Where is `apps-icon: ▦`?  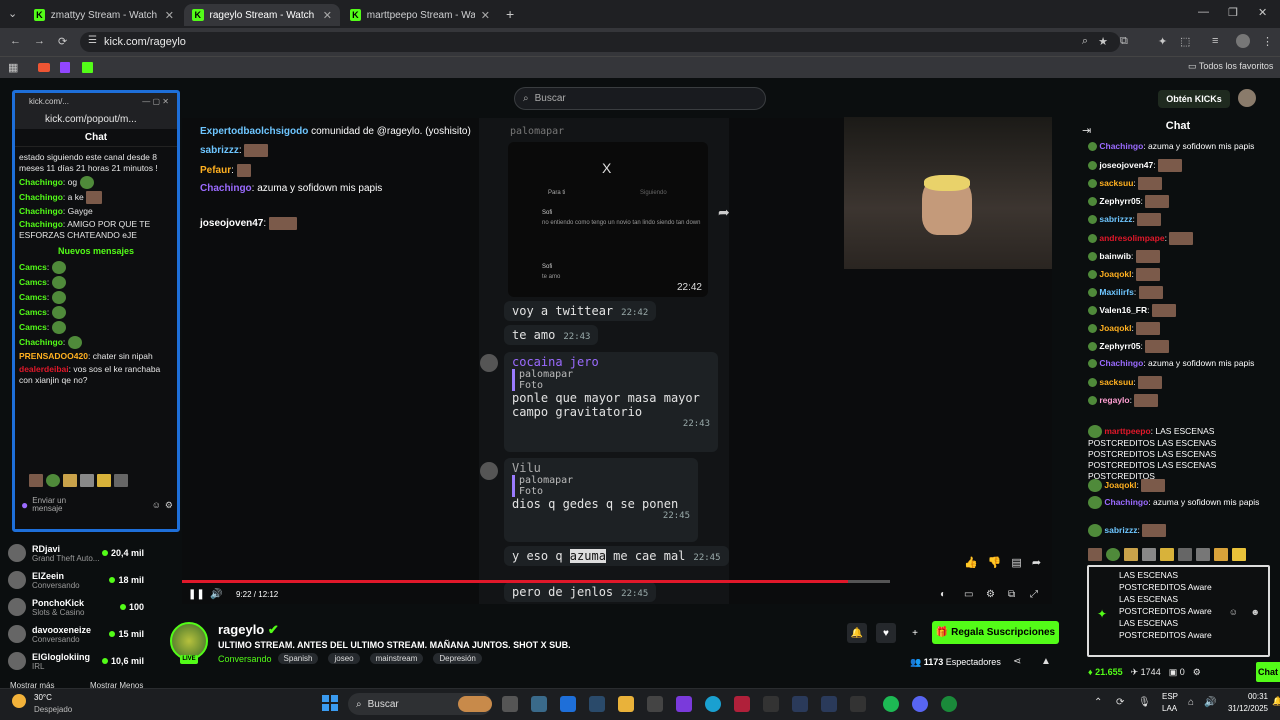
apps-icon: ▦ is located at coordinates (13, 67).